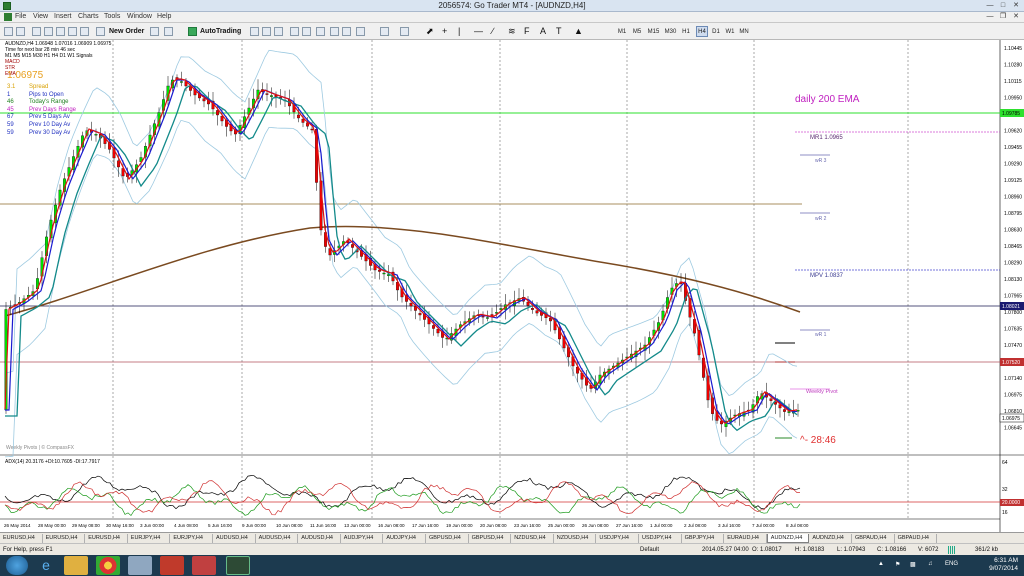 Image resolution: width=1024 pixels, height=576 pixels. Describe the element at coordinates (140, 565) in the screenshot. I see `calculator-icon` at that location.